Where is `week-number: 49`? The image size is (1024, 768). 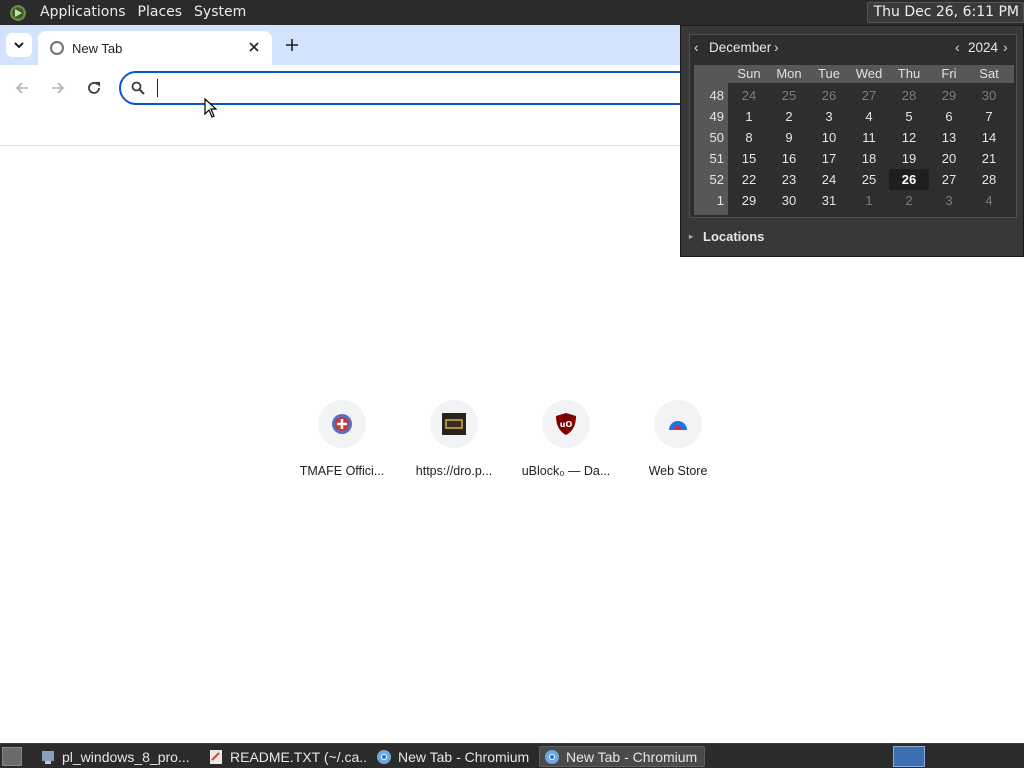
week-number: 49 is located at coordinates (716, 116).